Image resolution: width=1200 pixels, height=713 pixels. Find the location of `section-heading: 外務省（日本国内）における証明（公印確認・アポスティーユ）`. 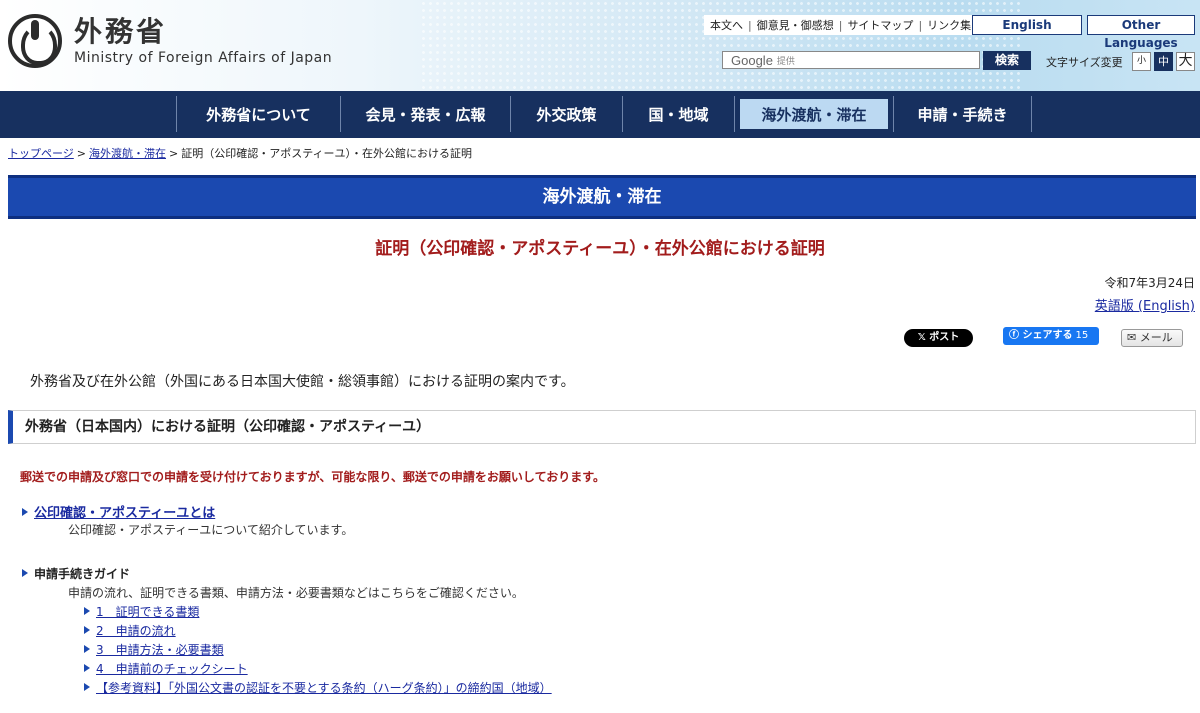

section-heading: 外務省（日本国内）における証明（公印確認・アポスティーユ） is located at coordinates (602, 427).